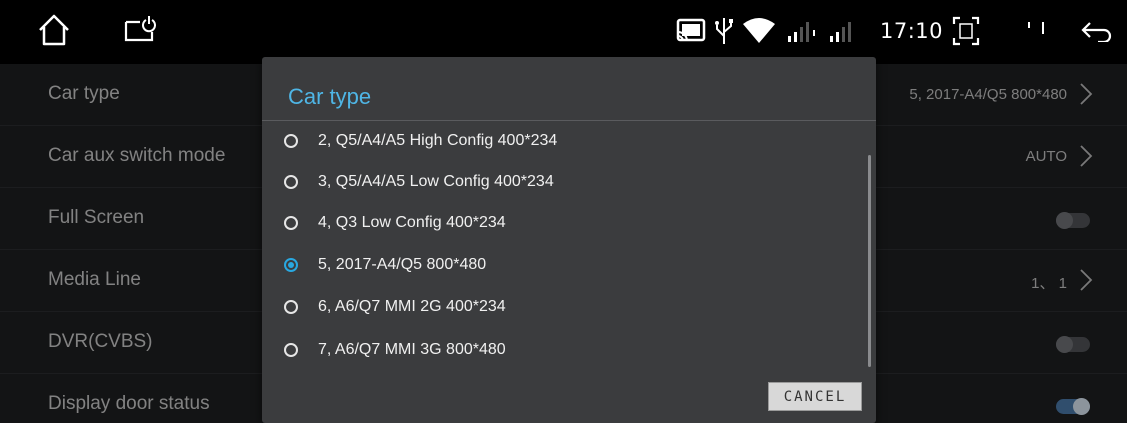  What do you see at coordinates (564, 141) in the screenshot?
I see `car-type-option: 2, Q5/A4/A5 High Config 400*234` at bounding box center [564, 141].